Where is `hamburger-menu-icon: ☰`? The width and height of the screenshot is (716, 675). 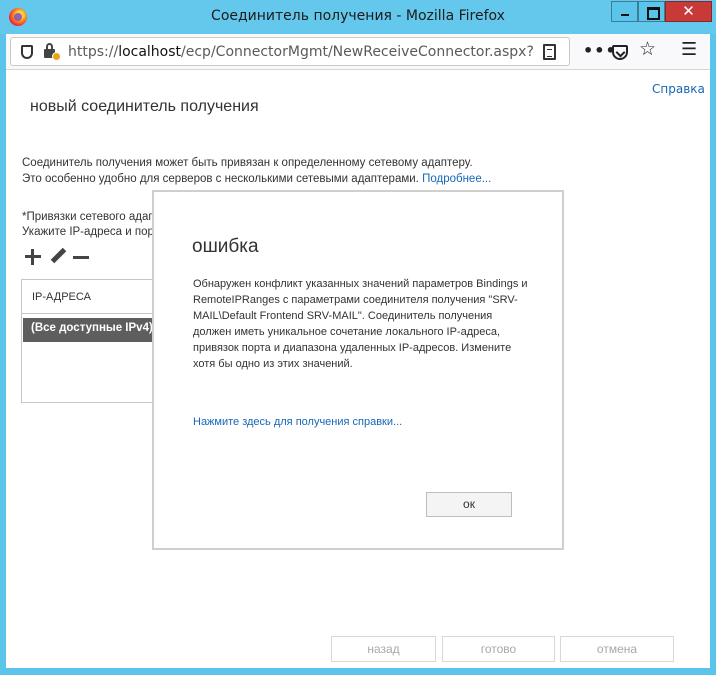 hamburger-menu-icon: ☰ is located at coordinates (689, 50).